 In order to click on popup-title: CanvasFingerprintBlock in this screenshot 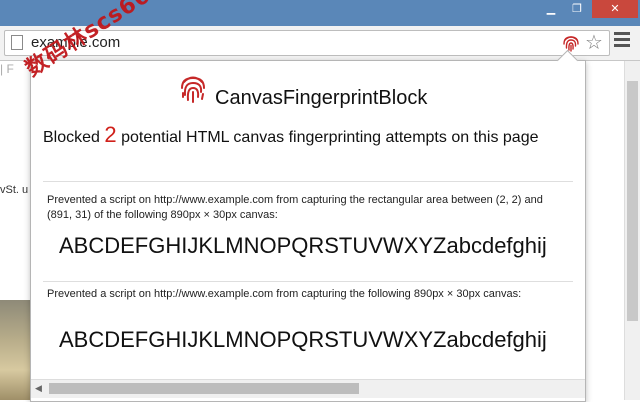, I will do `click(321, 98)`.